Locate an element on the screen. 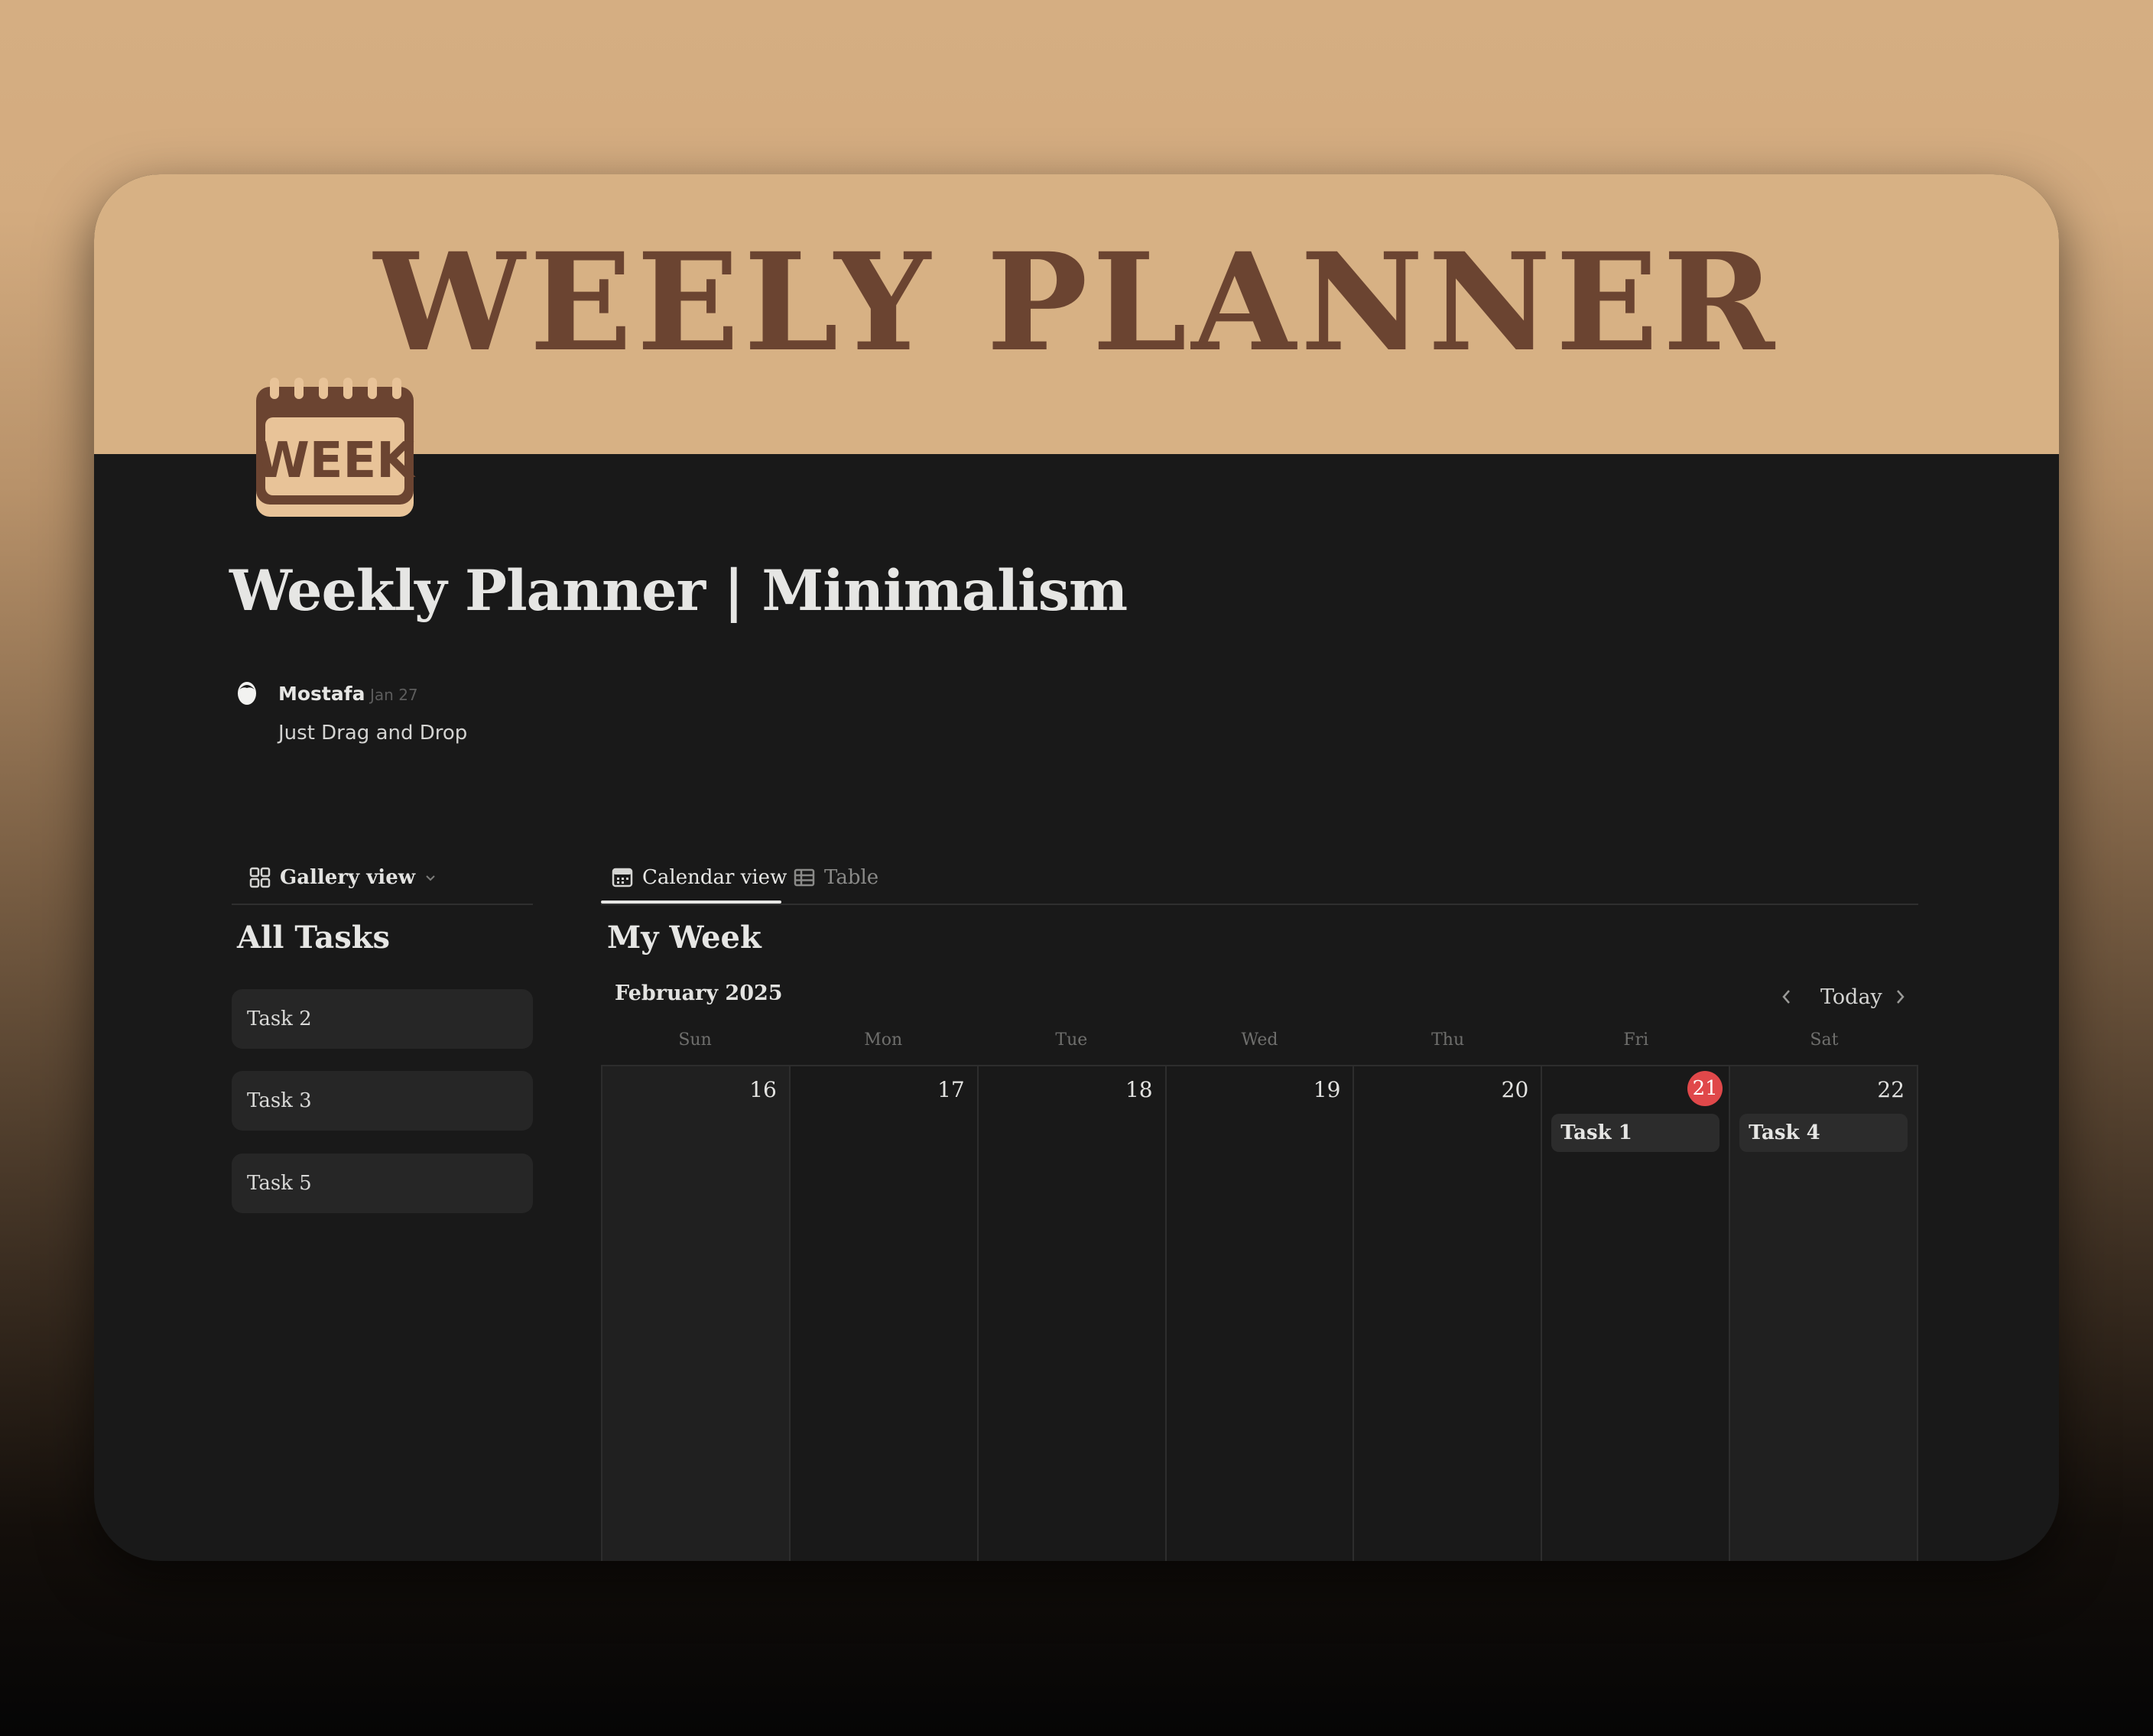 The height and width of the screenshot is (1736, 2153). gallery-title: All Tasks is located at coordinates (313, 938).